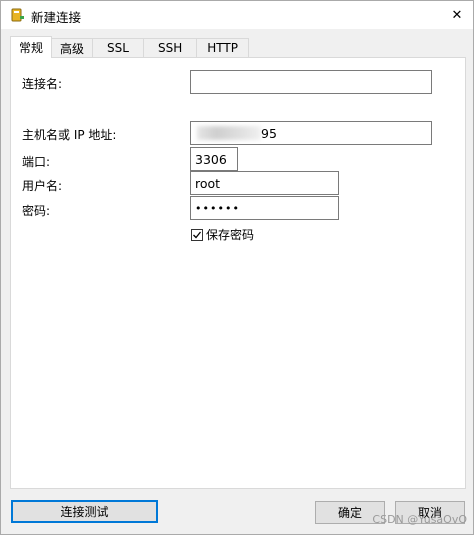 The width and height of the screenshot is (474, 535). I want to click on username-label: 用户名:, so click(42, 186).